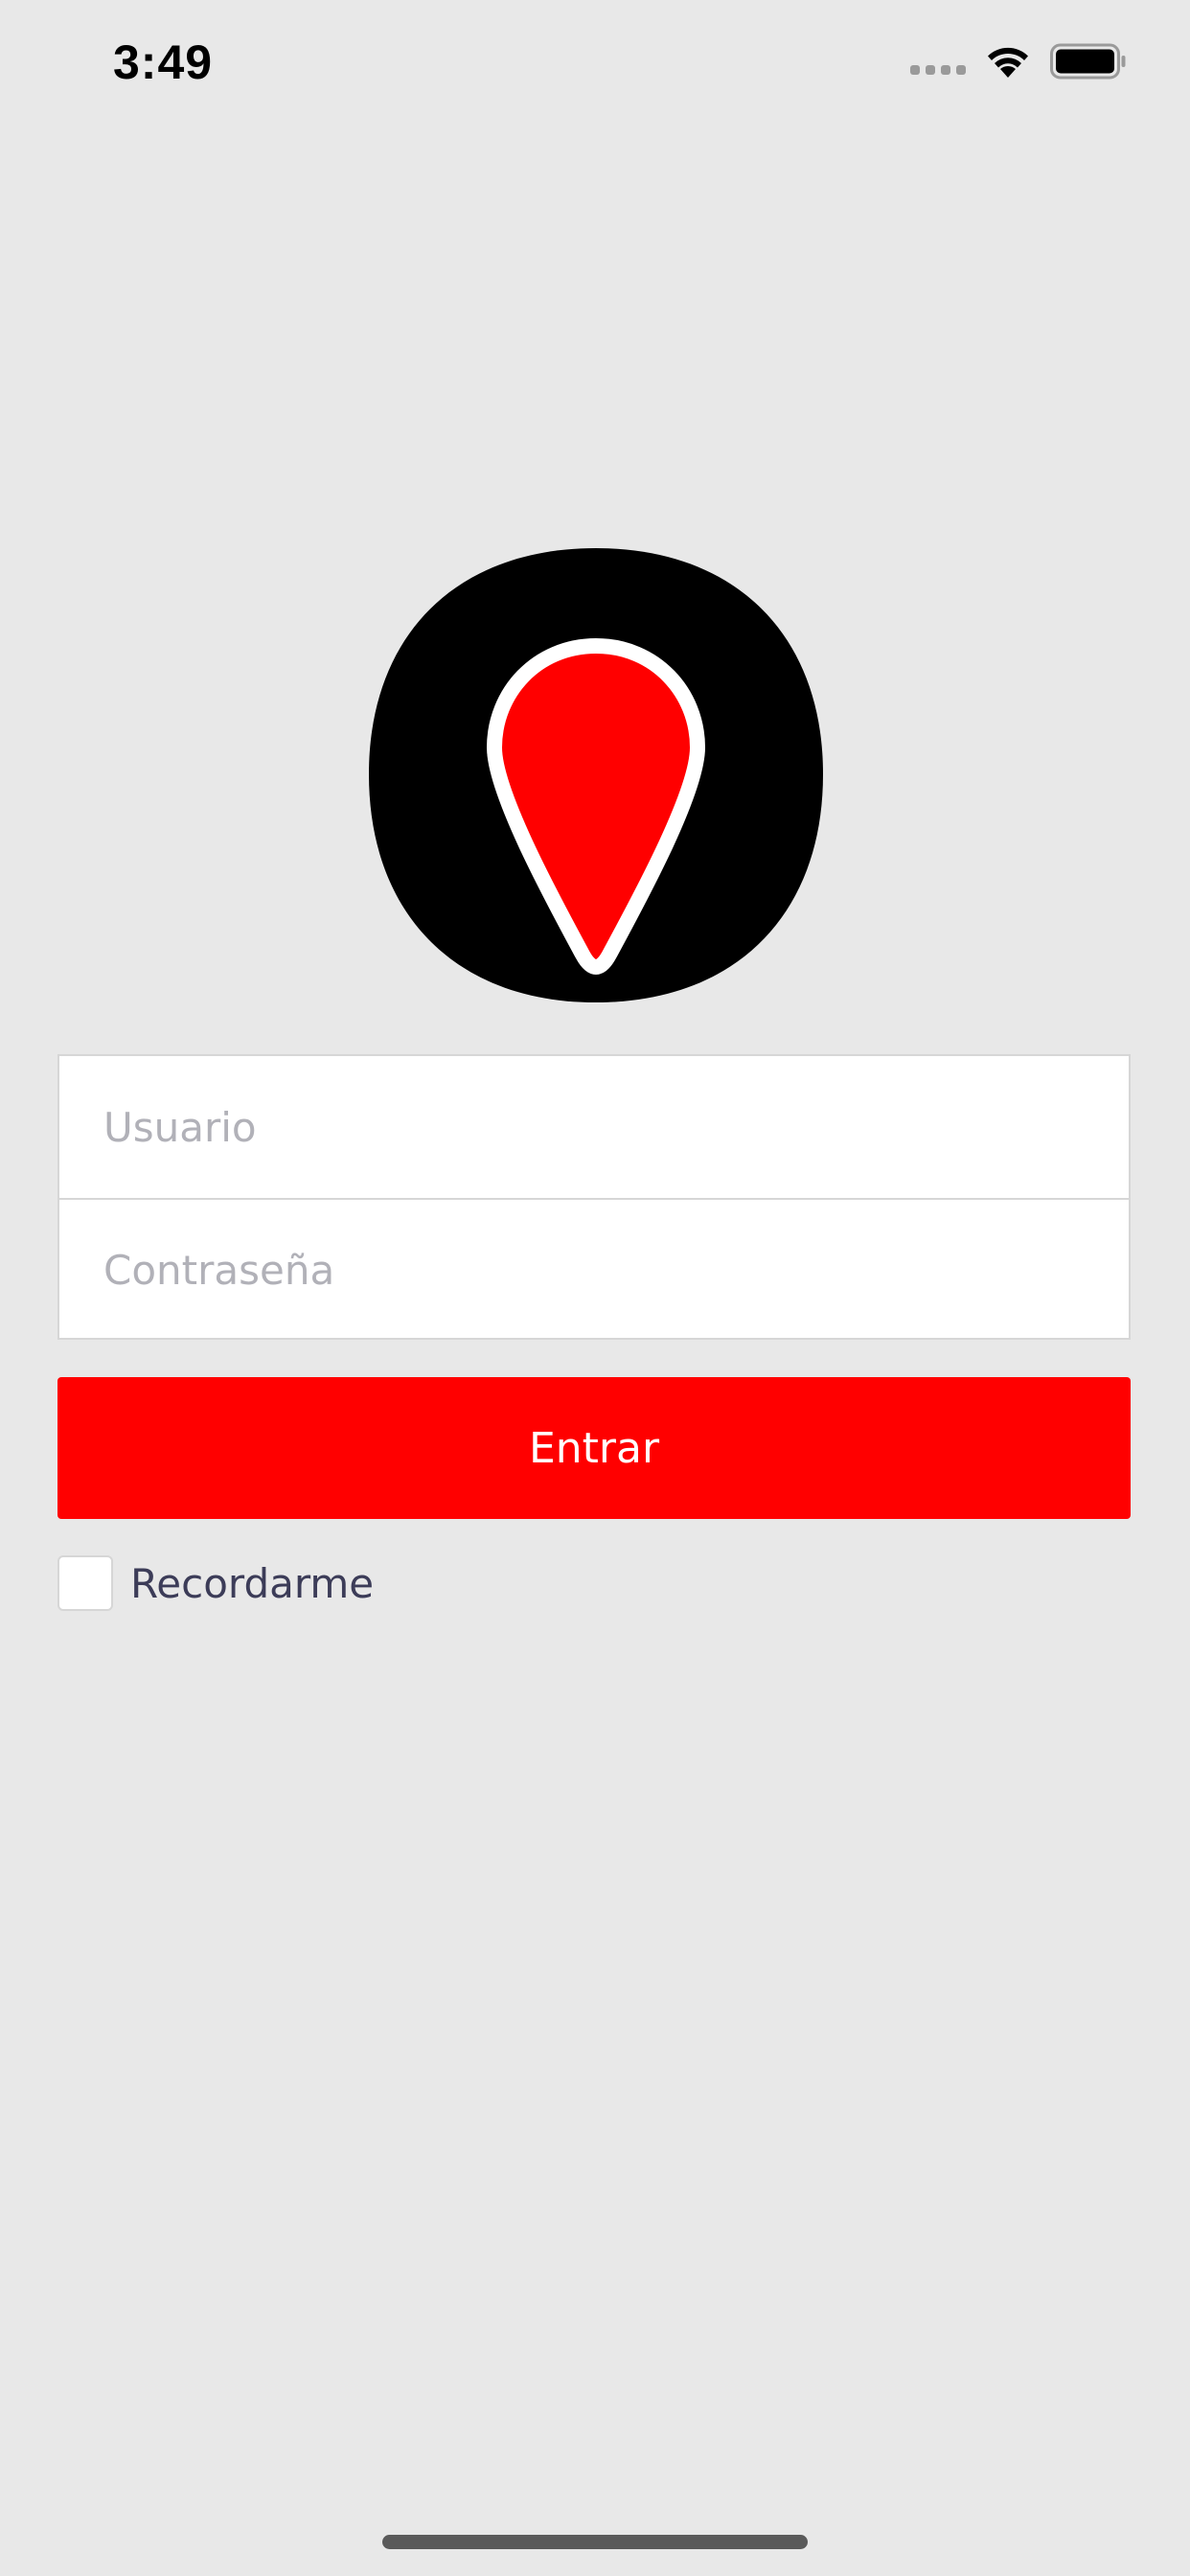 This screenshot has width=1190, height=2576. I want to click on app-logo, so click(596, 775).